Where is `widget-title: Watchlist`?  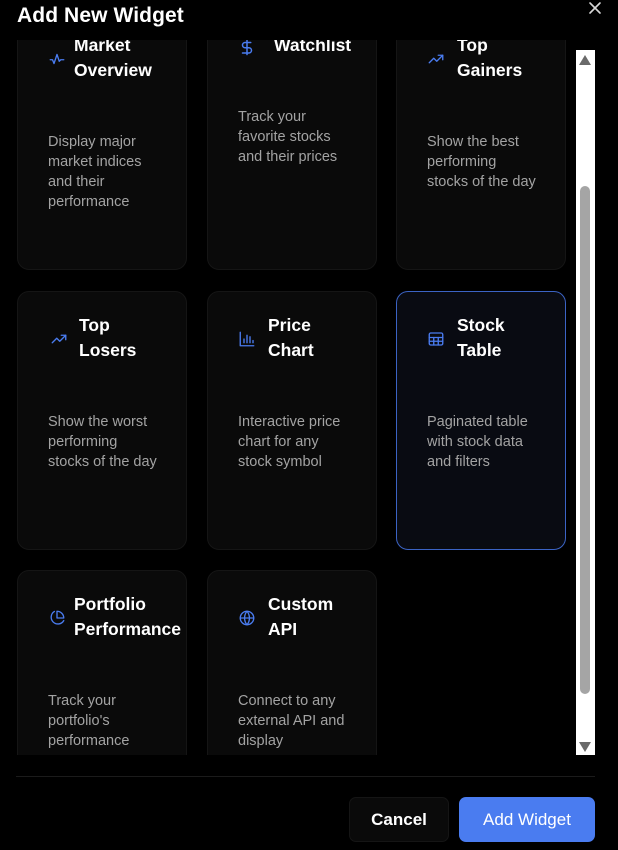
widget-title: Watchlist is located at coordinates (313, 47).